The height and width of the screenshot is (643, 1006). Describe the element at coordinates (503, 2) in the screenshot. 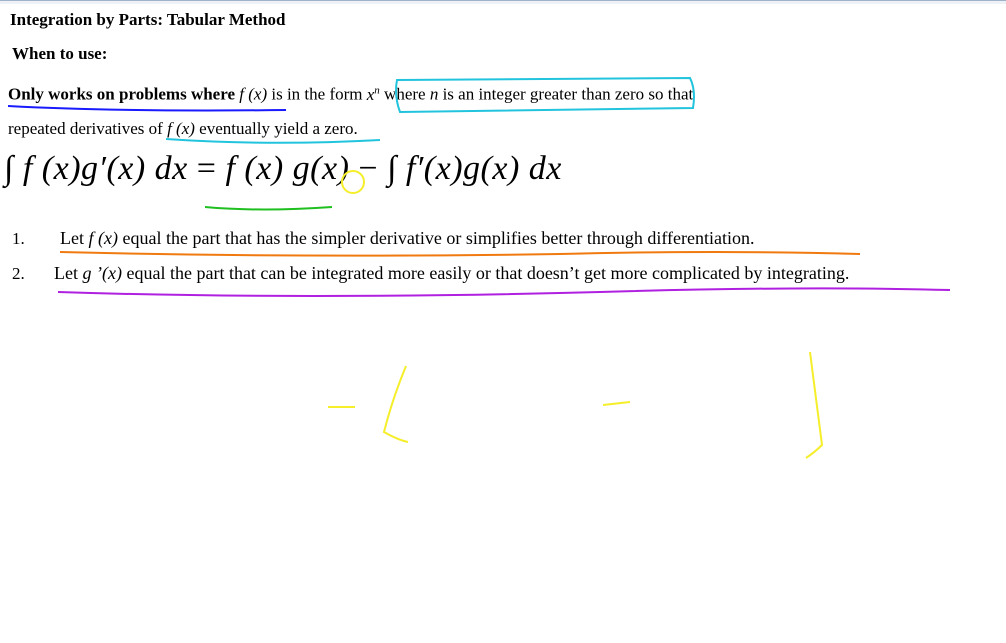

I see `window-top-border` at that location.